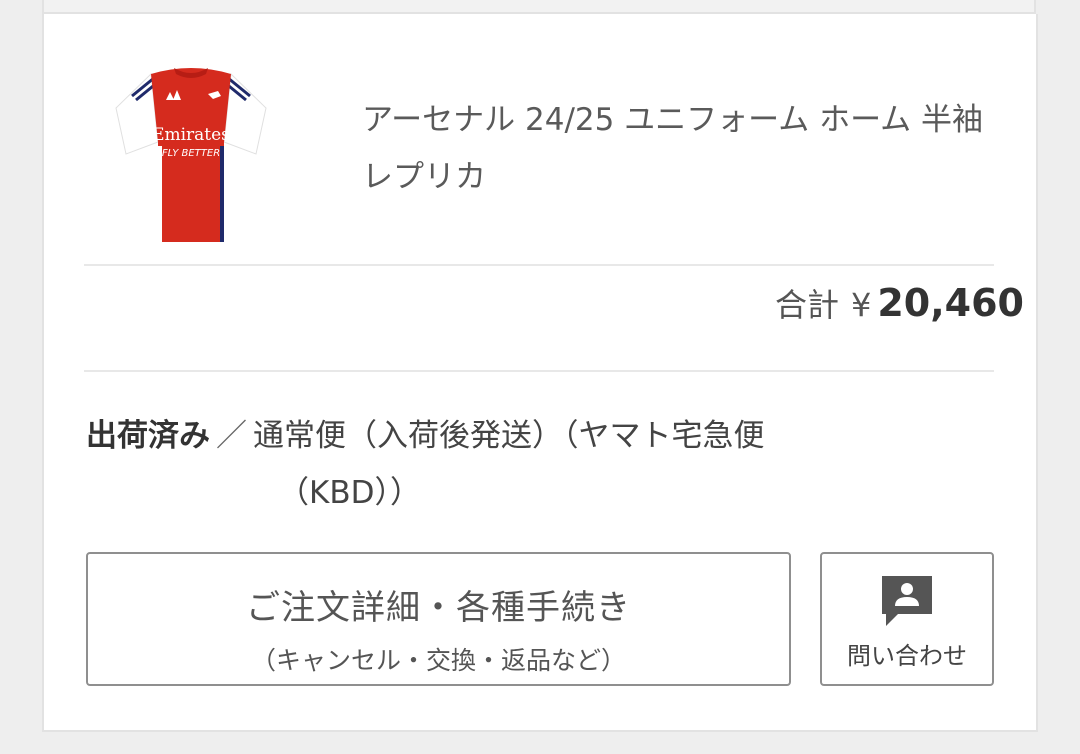 Image resolution: width=1080 pixels, height=754 pixels. What do you see at coordinates (907, 656) in the screenshot?
I see `contact-label: 問い合わせ` at bounding box center [907, 656].